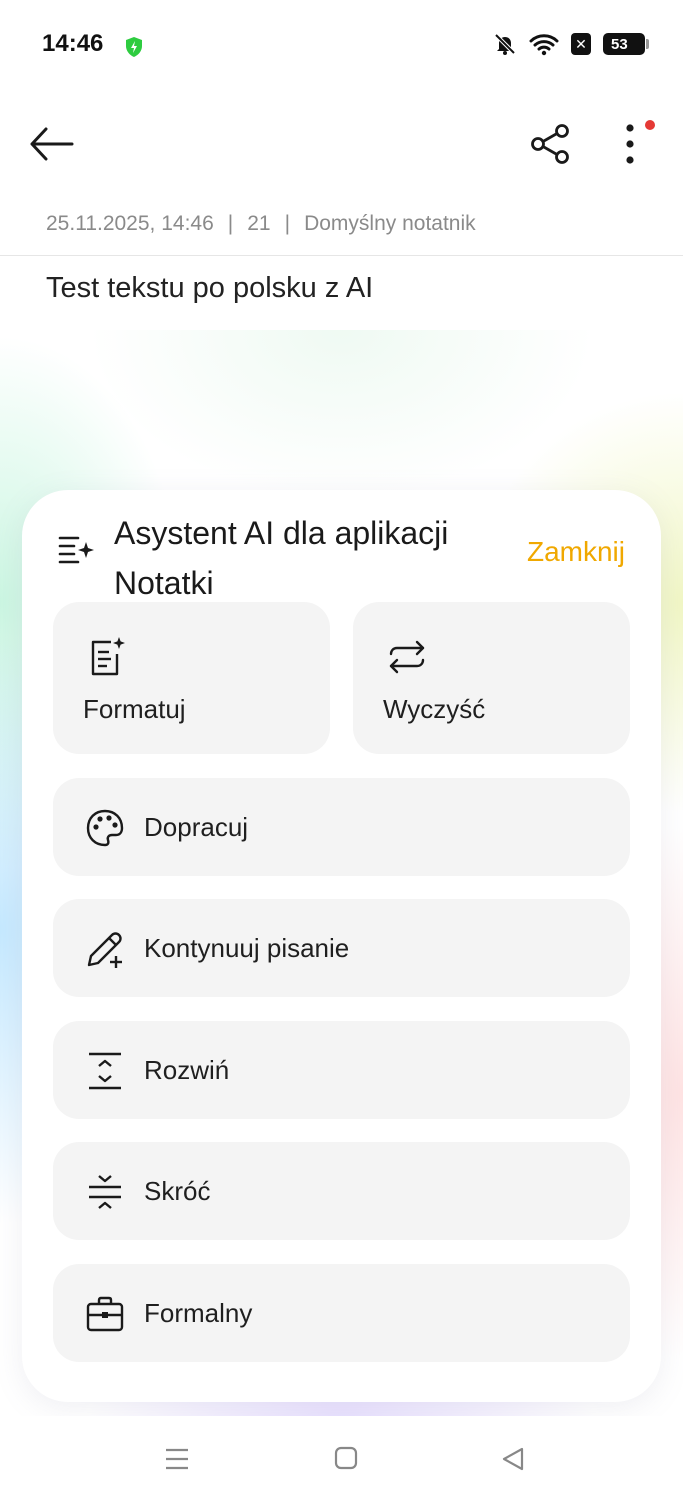 This screenshot has width=683, height=1500. Describe the element at coordinates (341, 145) in the screenshot. I see `note-toolbar` at that location.